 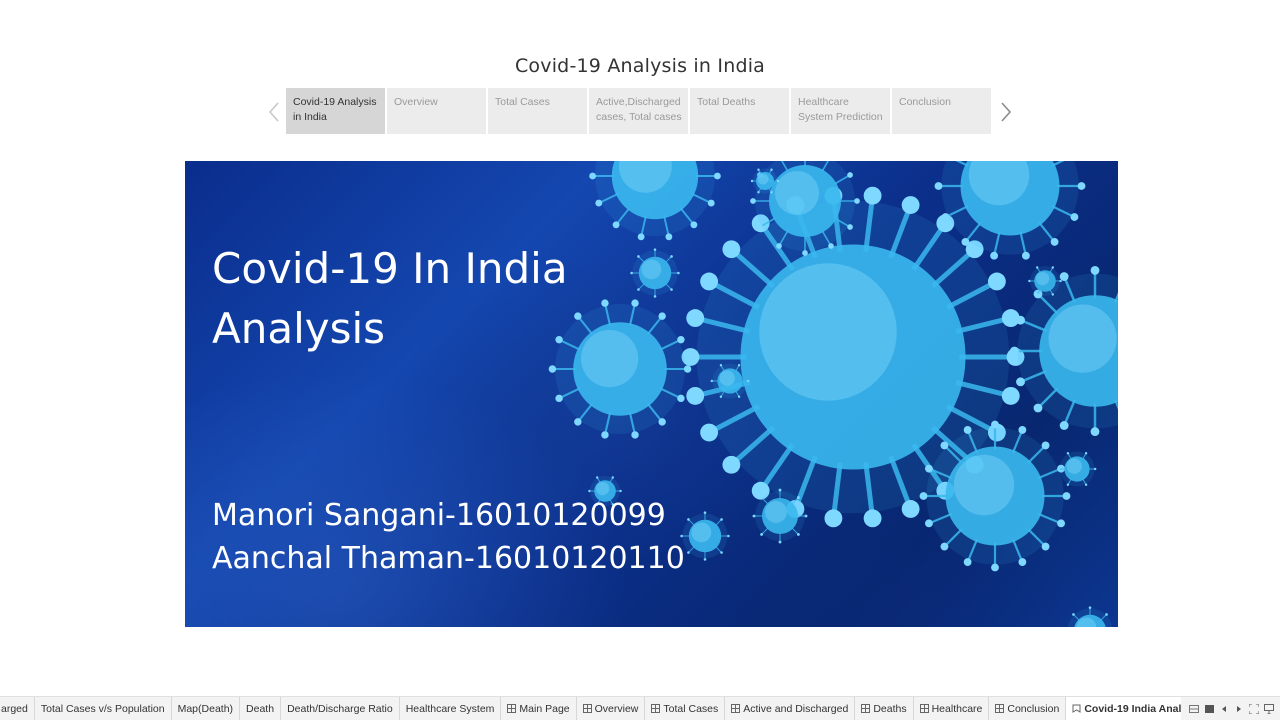 I want to click on present-icon, so click(x=1269, y=709).